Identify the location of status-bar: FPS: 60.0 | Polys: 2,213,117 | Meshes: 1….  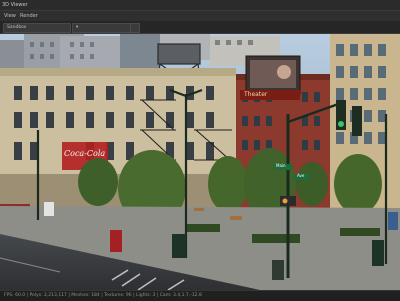
(200, 295).